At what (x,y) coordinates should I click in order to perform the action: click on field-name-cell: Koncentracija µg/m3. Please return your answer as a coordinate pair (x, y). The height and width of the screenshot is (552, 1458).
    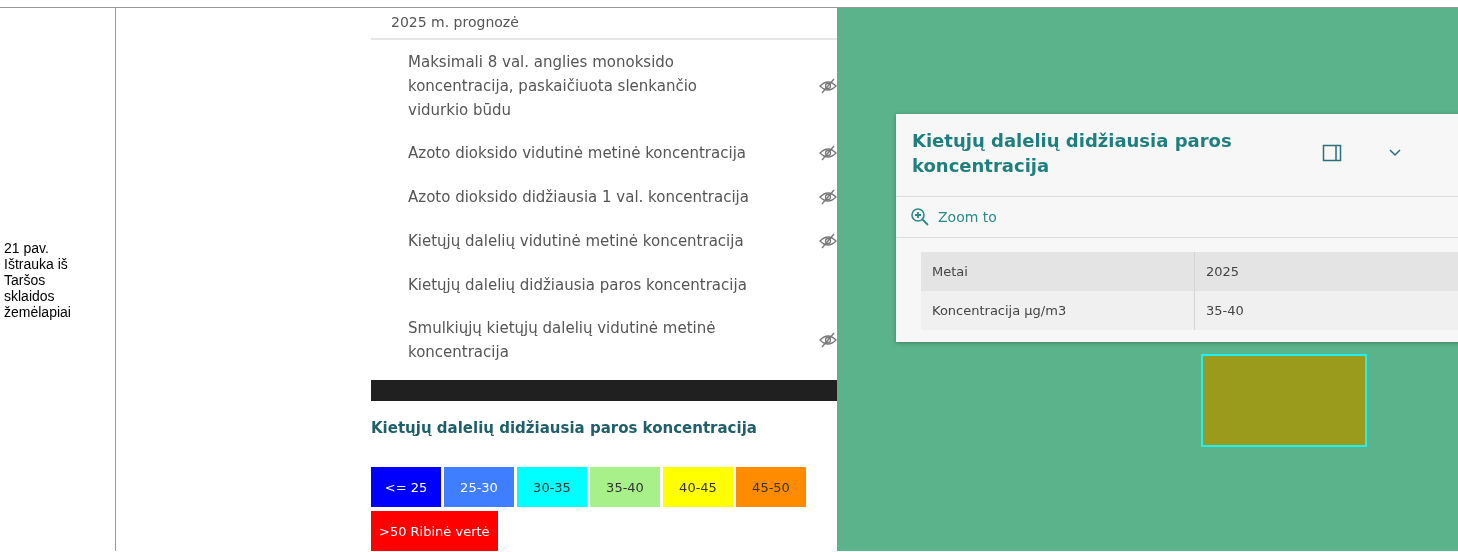
    Looking at the image, I should click on (1058, 310).